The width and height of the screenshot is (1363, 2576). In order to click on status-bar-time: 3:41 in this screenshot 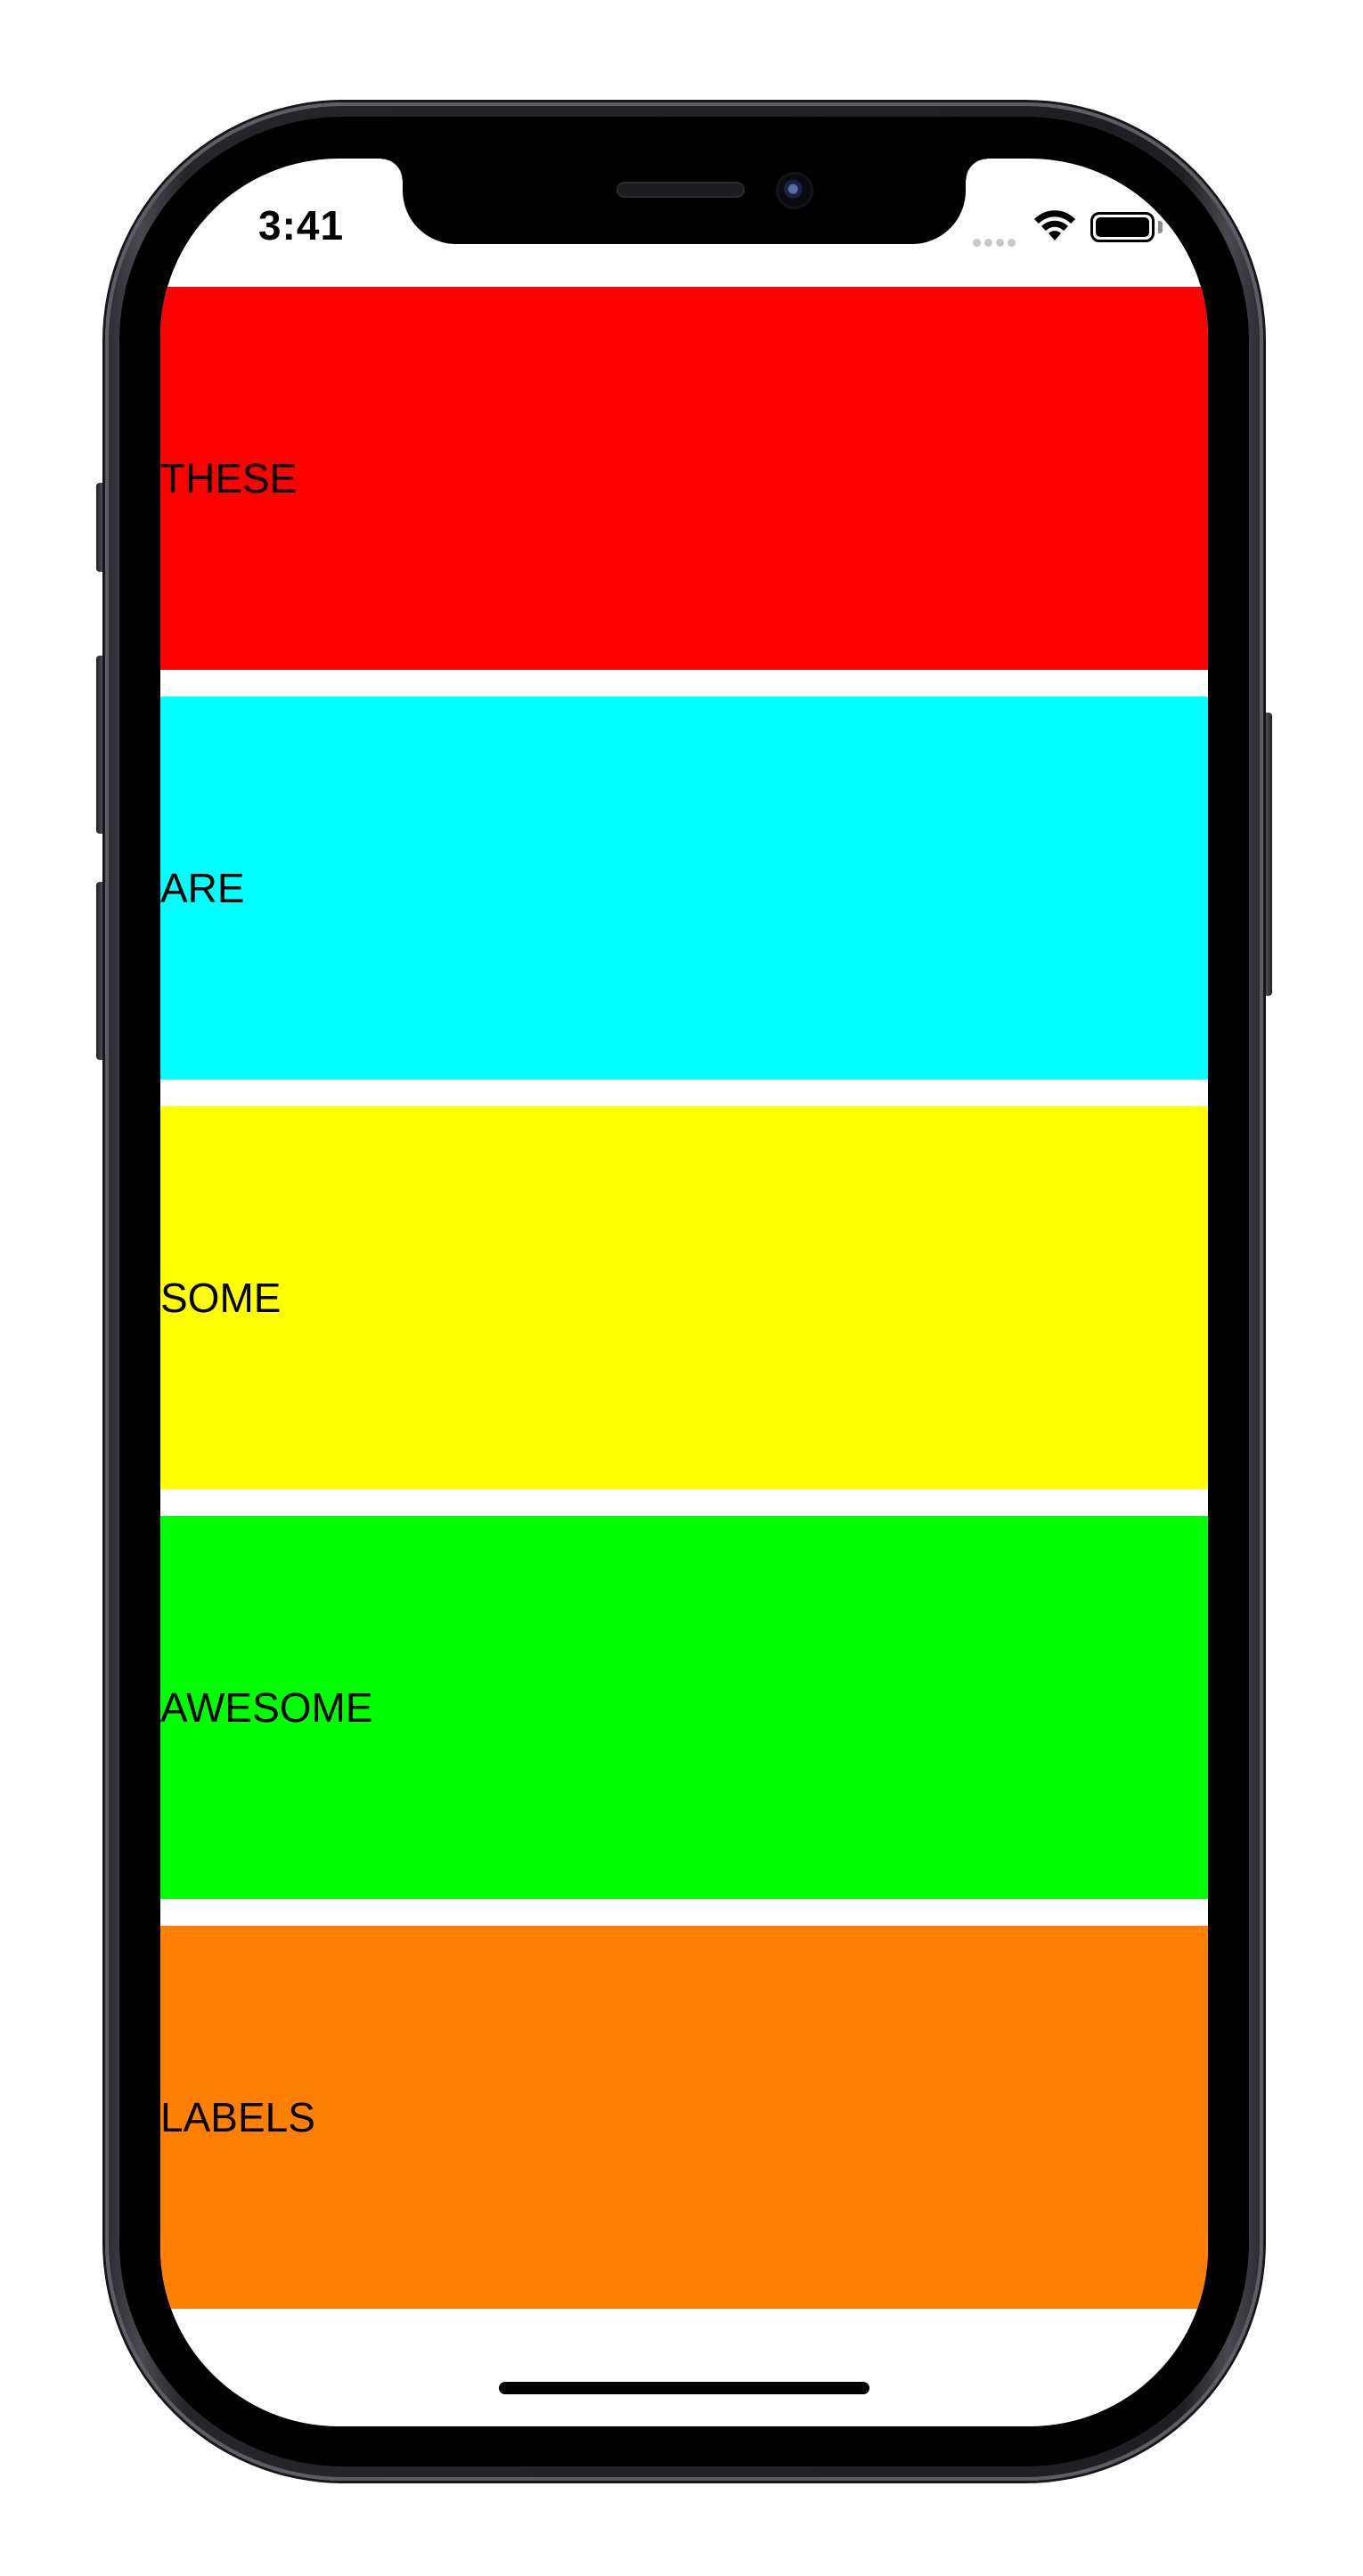, I will do `click(301, 226)`.